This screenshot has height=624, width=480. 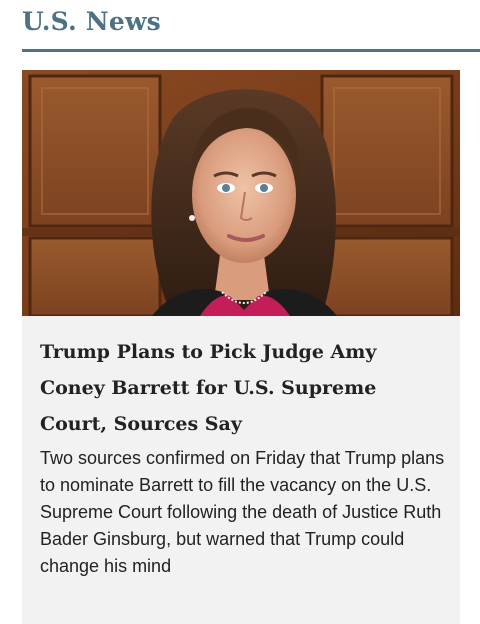 I want to click on section-title: U.S. News, so click(x=91, y=22).